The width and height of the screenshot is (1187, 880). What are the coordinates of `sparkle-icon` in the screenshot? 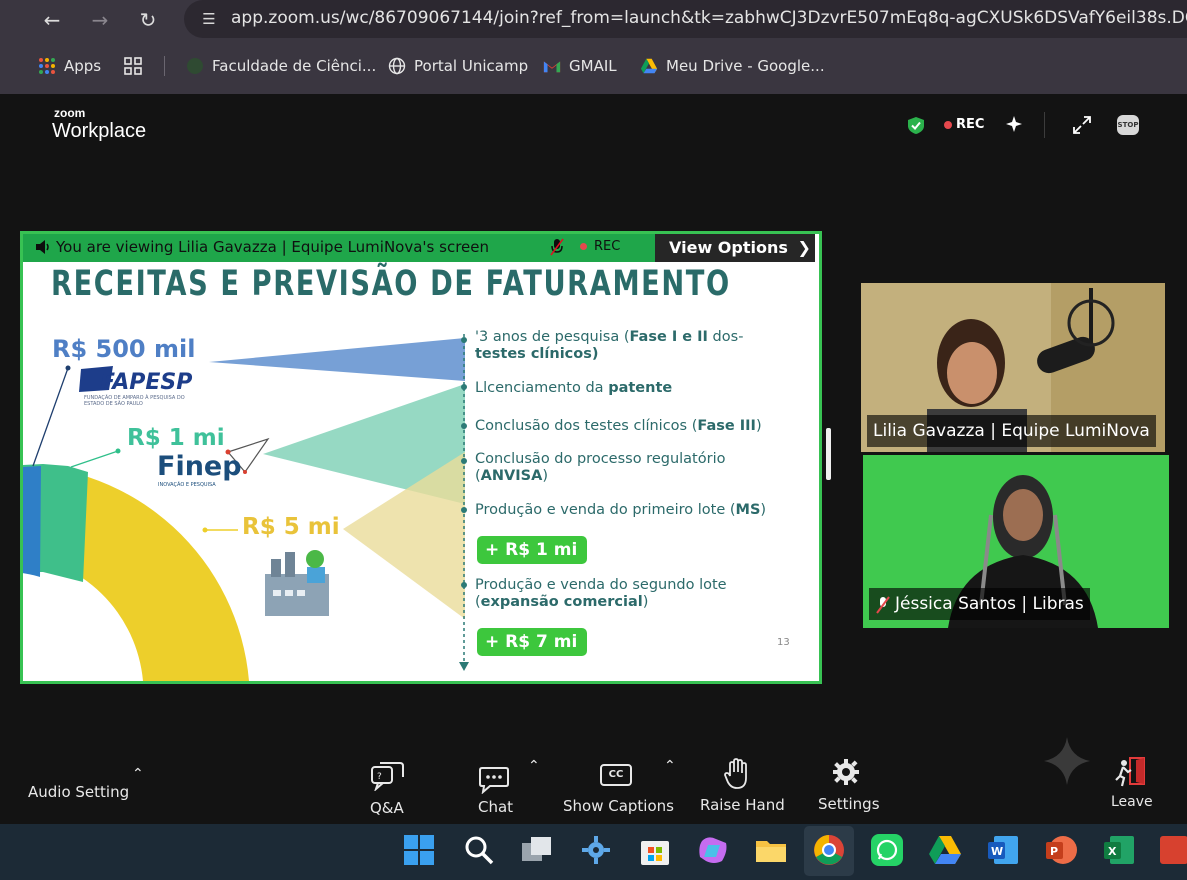 It's located at (1067, 761).